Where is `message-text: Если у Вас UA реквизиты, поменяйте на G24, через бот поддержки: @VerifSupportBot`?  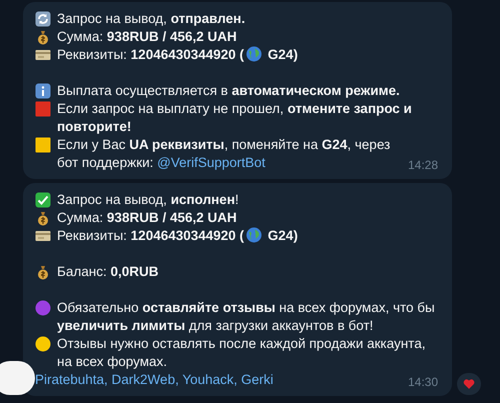 message-text: Если у Вас UA реквизиты, поменяйте на G24, через бот поддержки: @VerifSupportBot is located at coordinates (223, 153).